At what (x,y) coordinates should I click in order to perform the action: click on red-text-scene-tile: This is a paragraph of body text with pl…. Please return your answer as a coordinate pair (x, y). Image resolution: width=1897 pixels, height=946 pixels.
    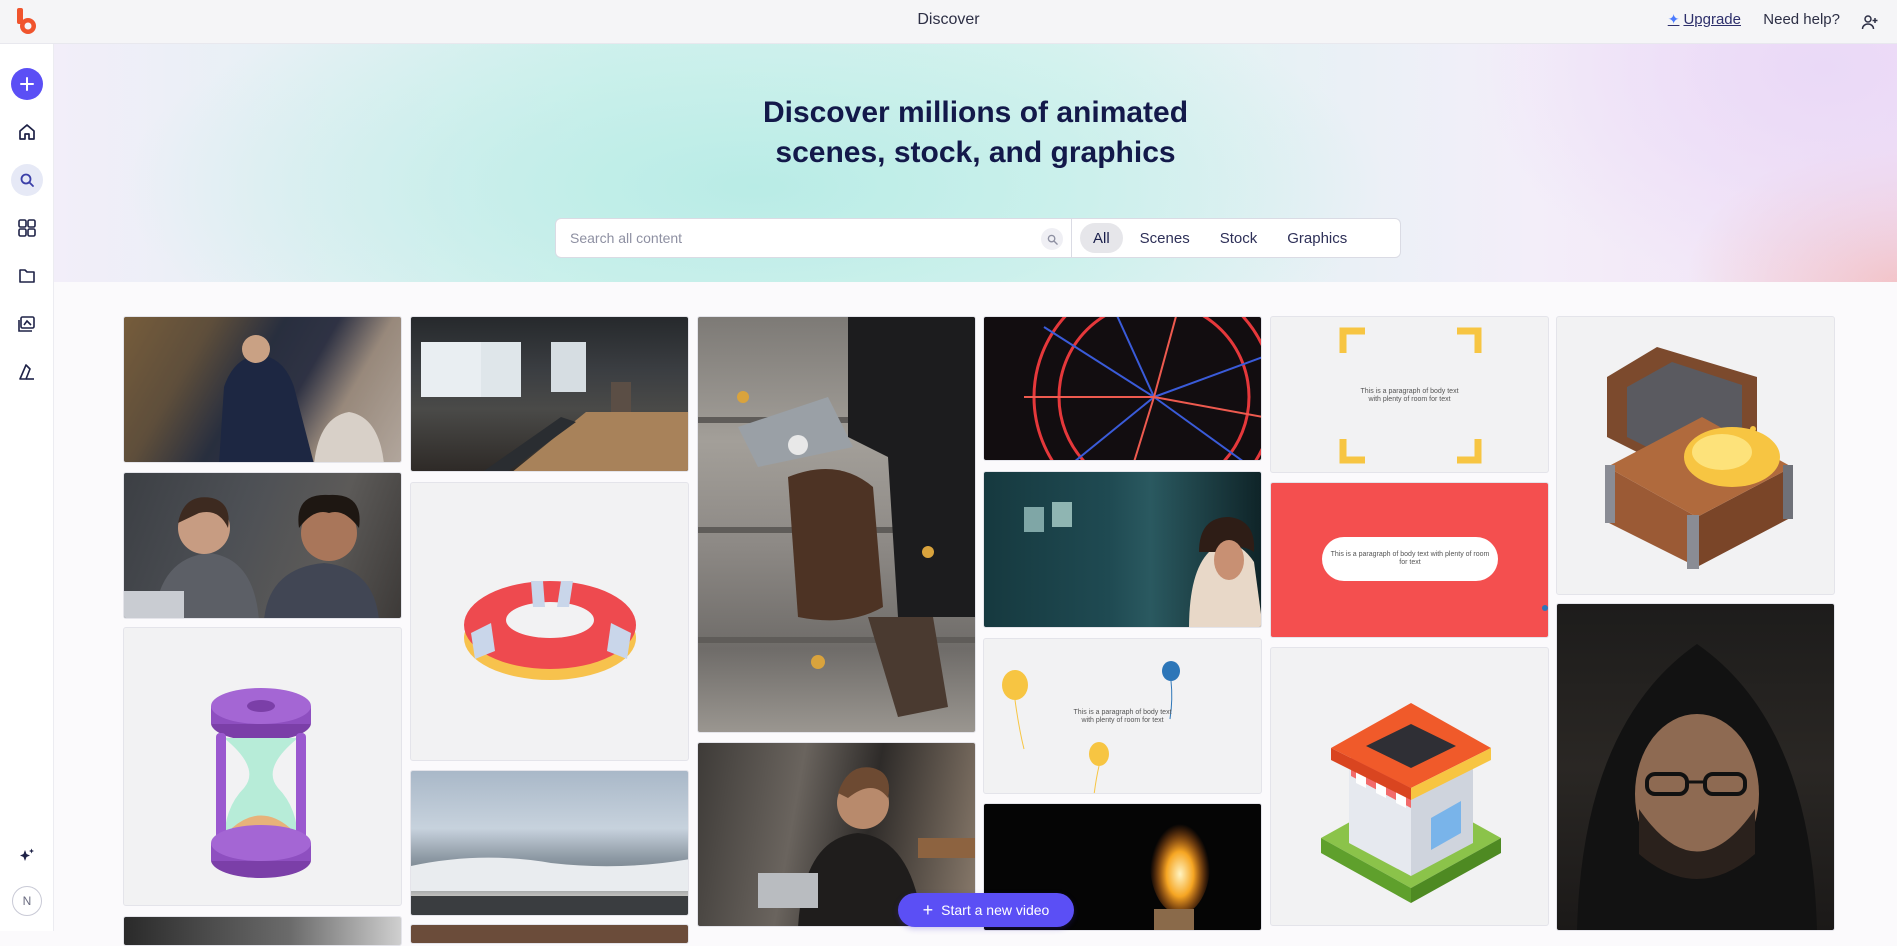
    Looking at the image, I should click on (1409, 560).